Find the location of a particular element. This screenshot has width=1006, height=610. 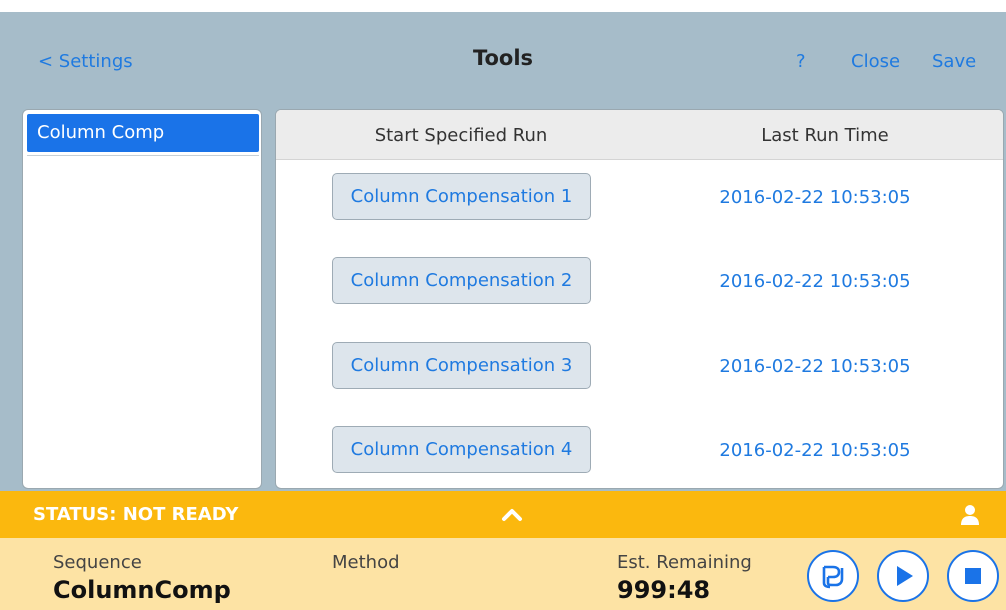

column-header-last-run-time: Last Run Time is located at coordinates (825, 135).